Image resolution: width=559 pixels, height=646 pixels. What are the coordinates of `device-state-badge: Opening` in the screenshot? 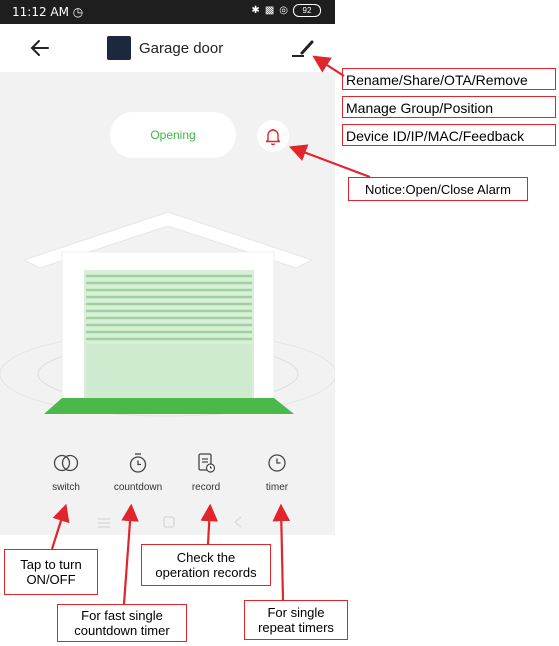 It's located at (173, 135).